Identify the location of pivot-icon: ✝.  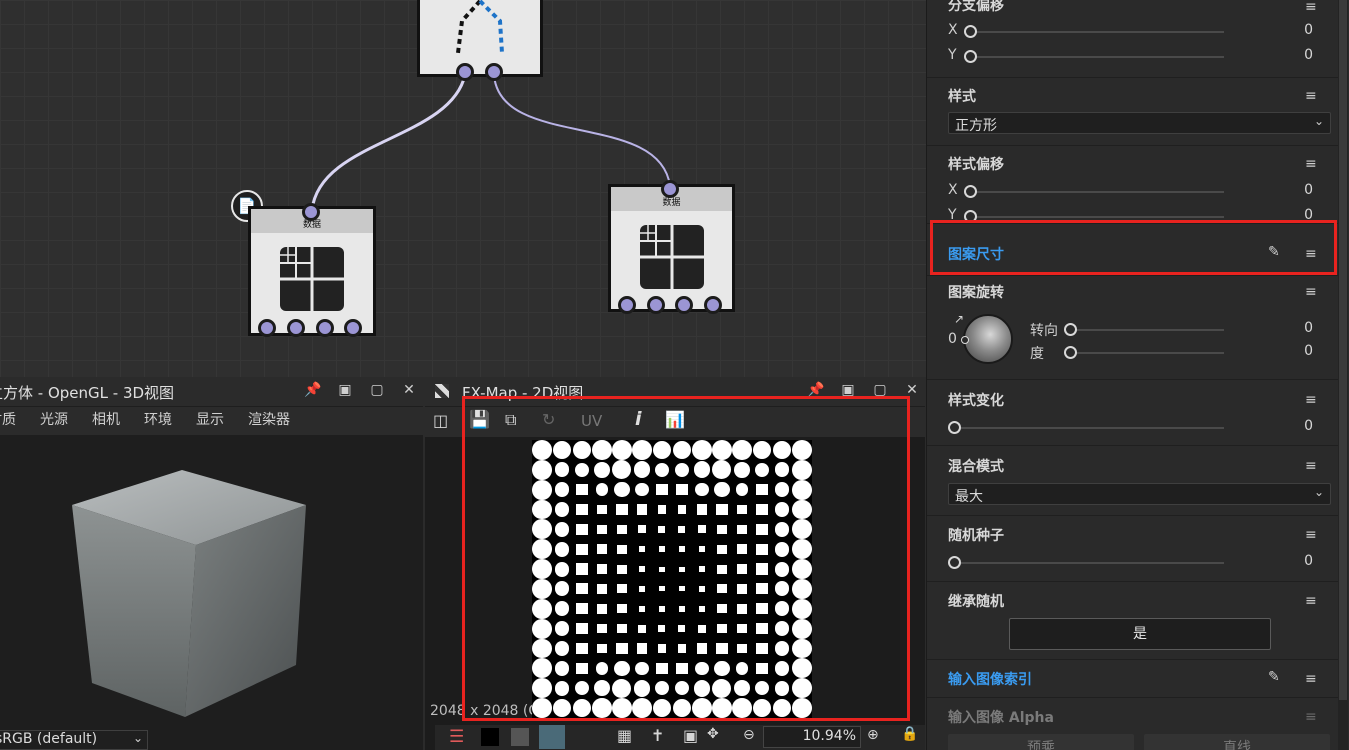
(657, 735).